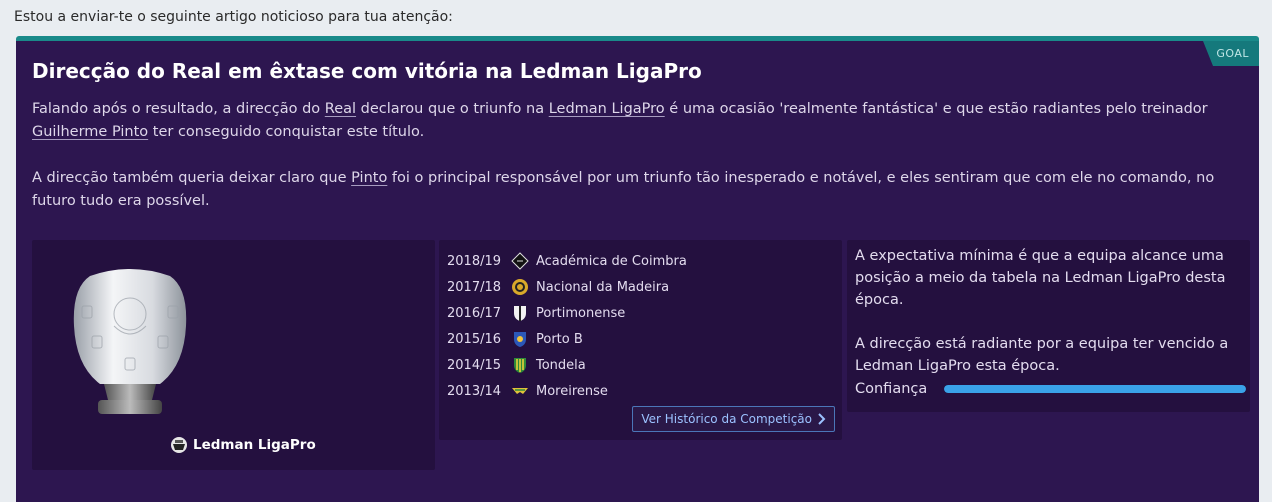 Image resolution: width=1272 pixels, height=502 pixels. I want to click on coach-link: Guilherme Pinto, so click(90, 132).